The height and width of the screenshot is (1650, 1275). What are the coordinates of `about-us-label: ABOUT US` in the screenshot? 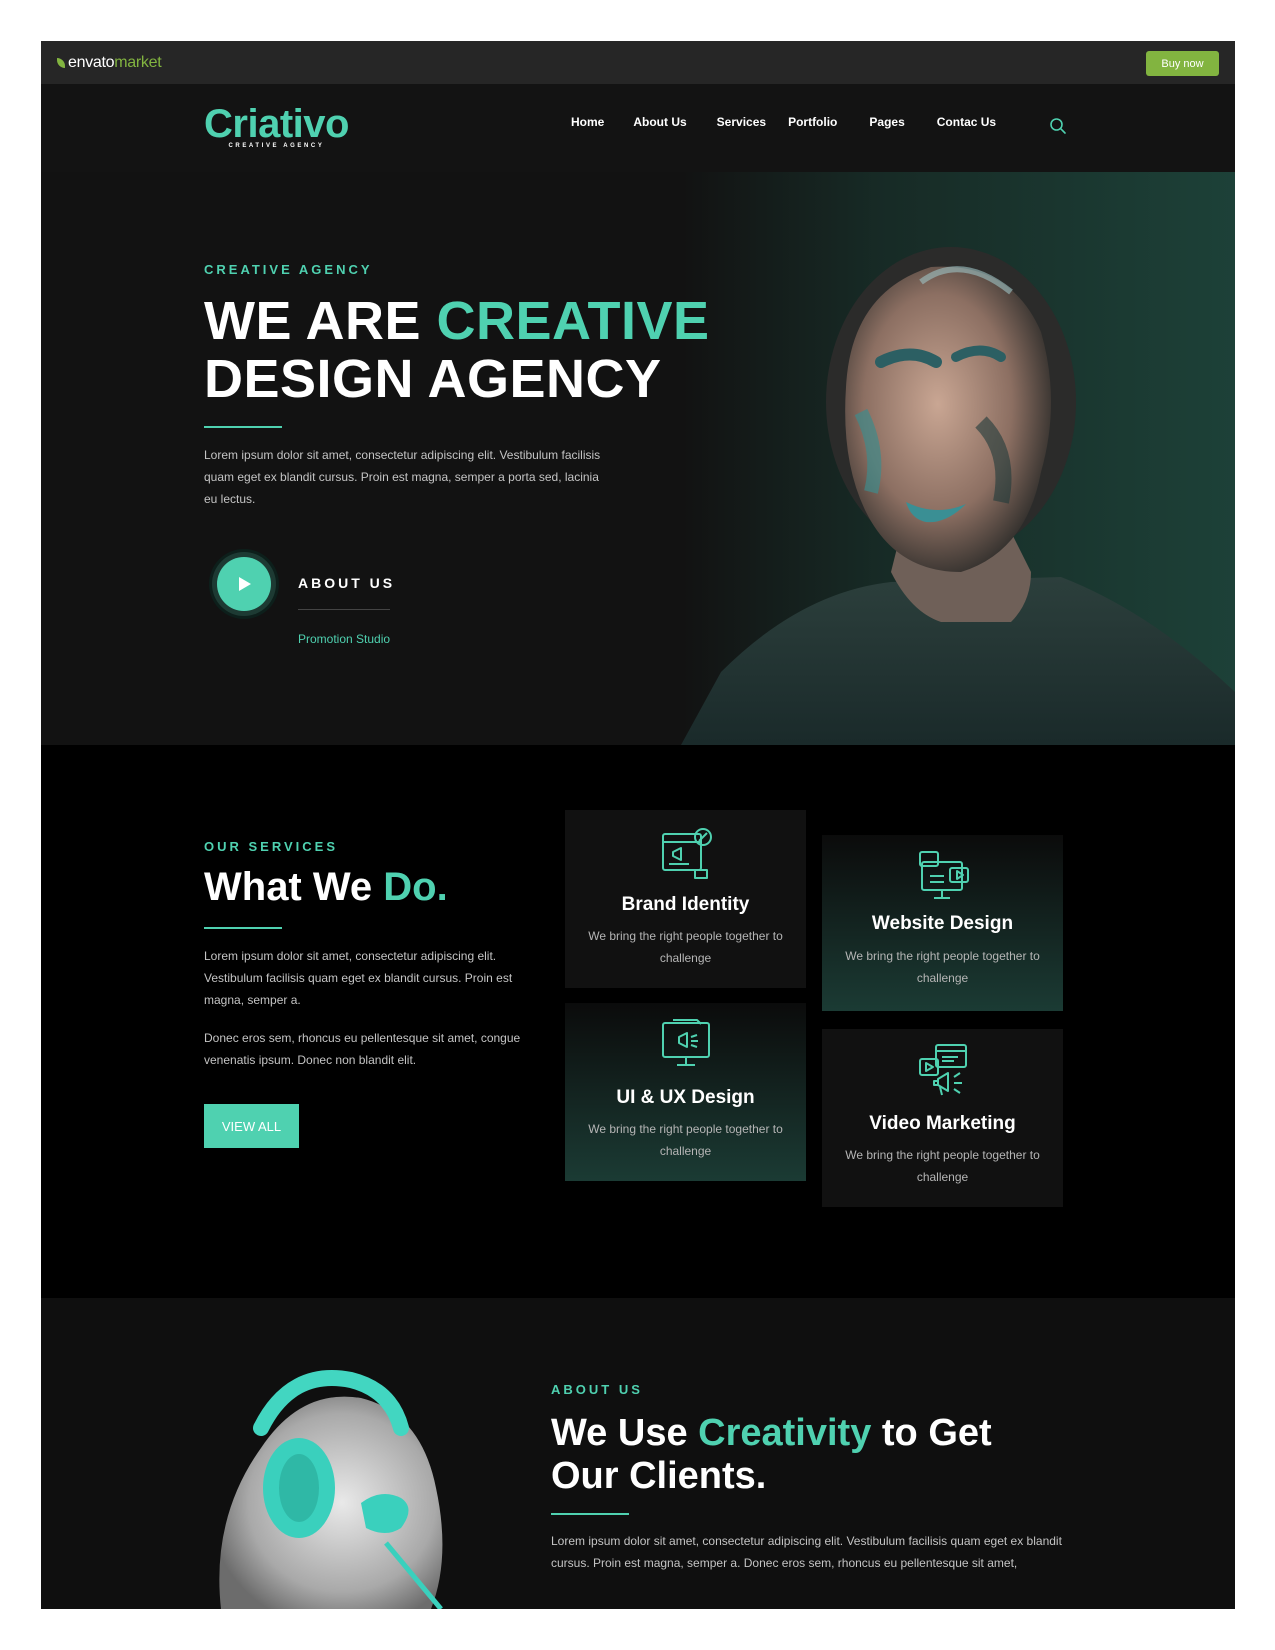 It's located at (346, 583).